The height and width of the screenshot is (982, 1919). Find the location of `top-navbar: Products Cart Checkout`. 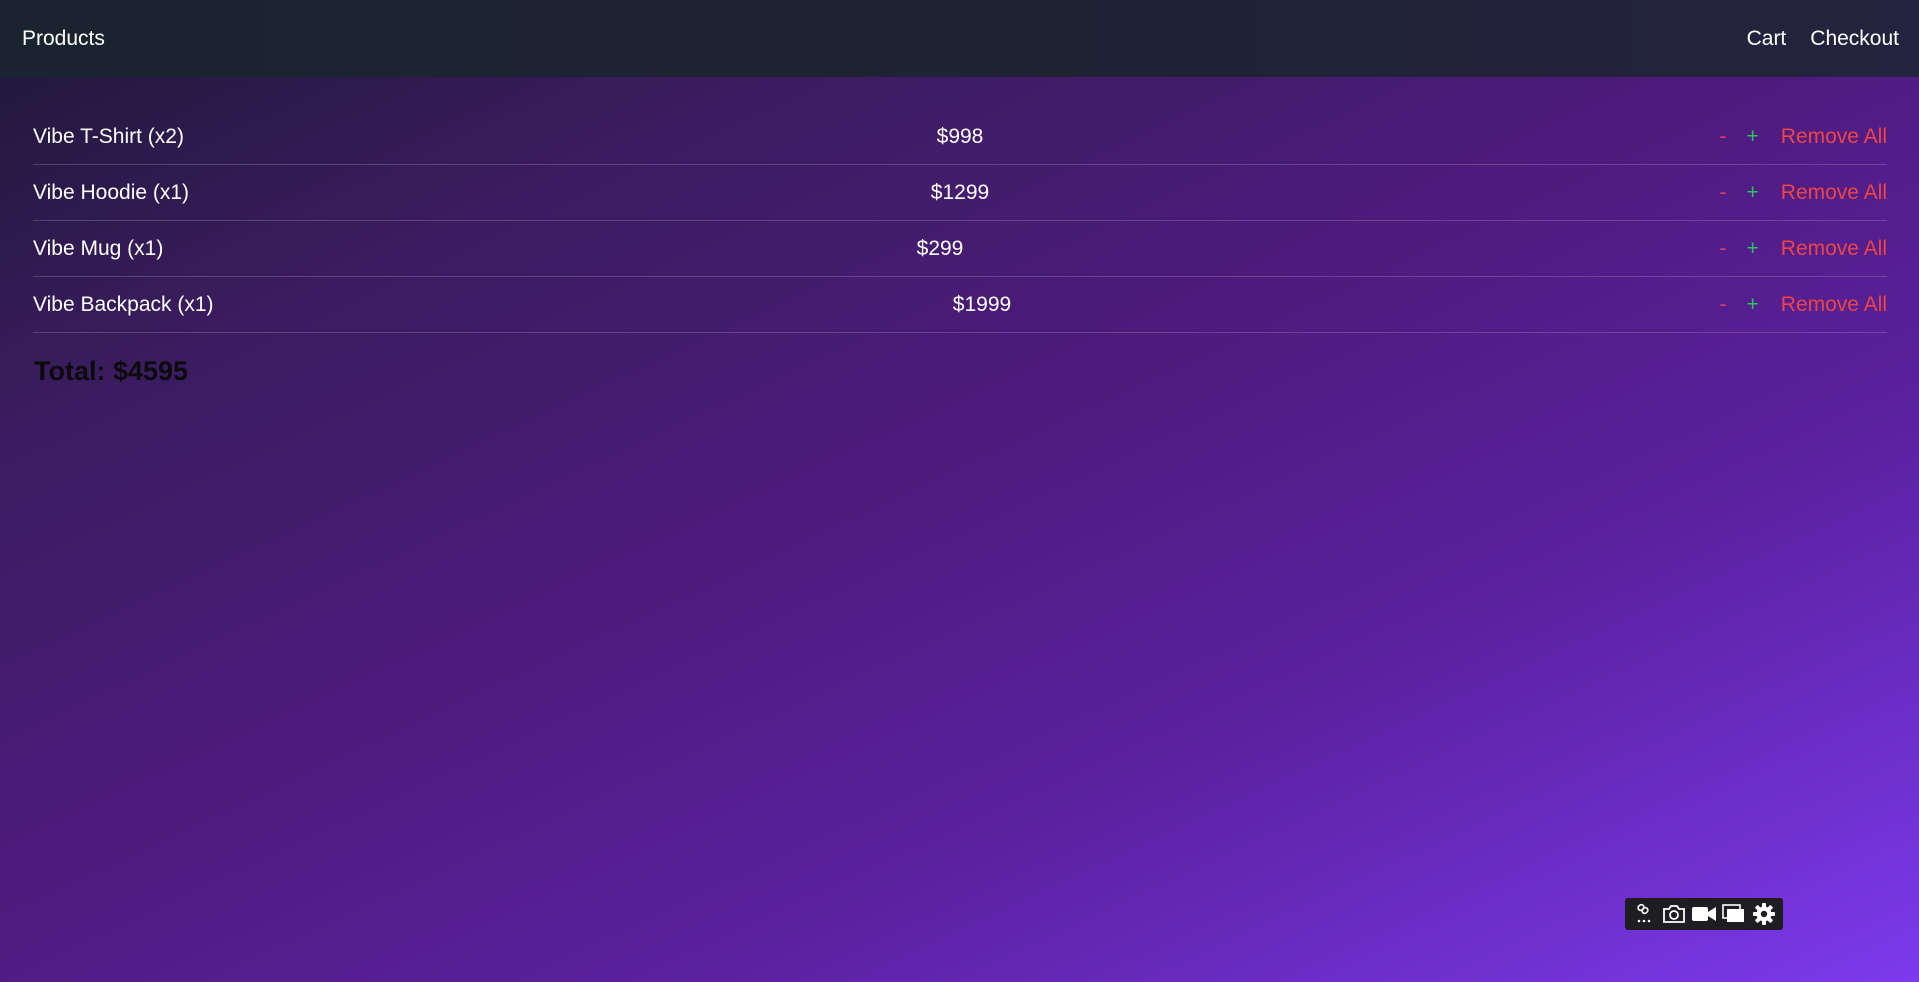

top-navbar: Products Cart Checkout is located at coordinates (959, 38).